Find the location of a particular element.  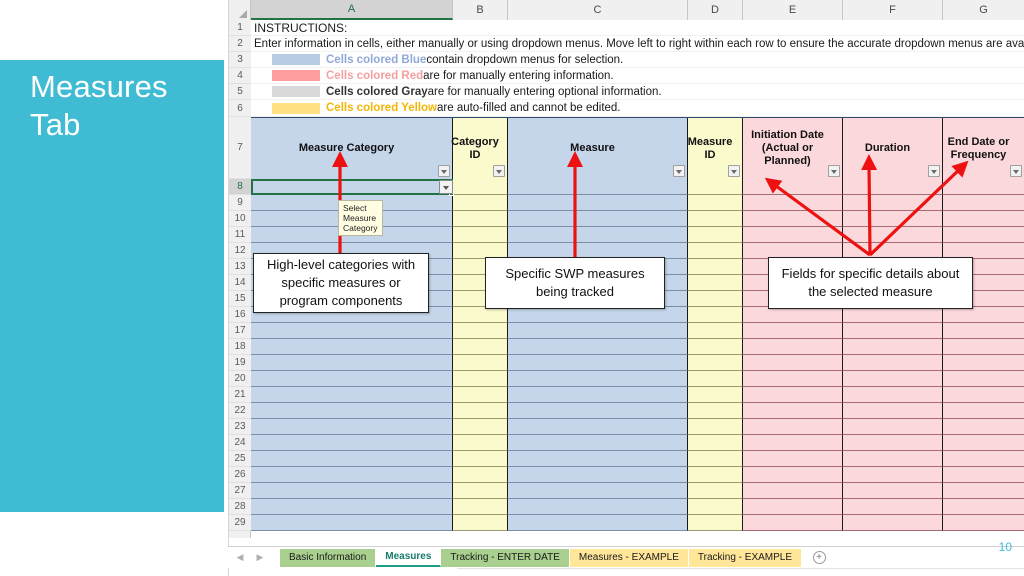

row-header-14: 14 is located at coordinates (240, 283).